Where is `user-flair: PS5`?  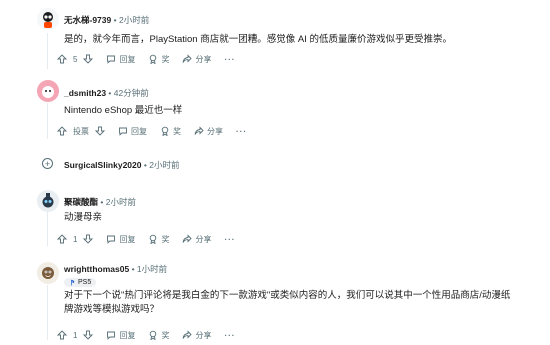 user-flair: PS5 is located at coordinates (80, 282).